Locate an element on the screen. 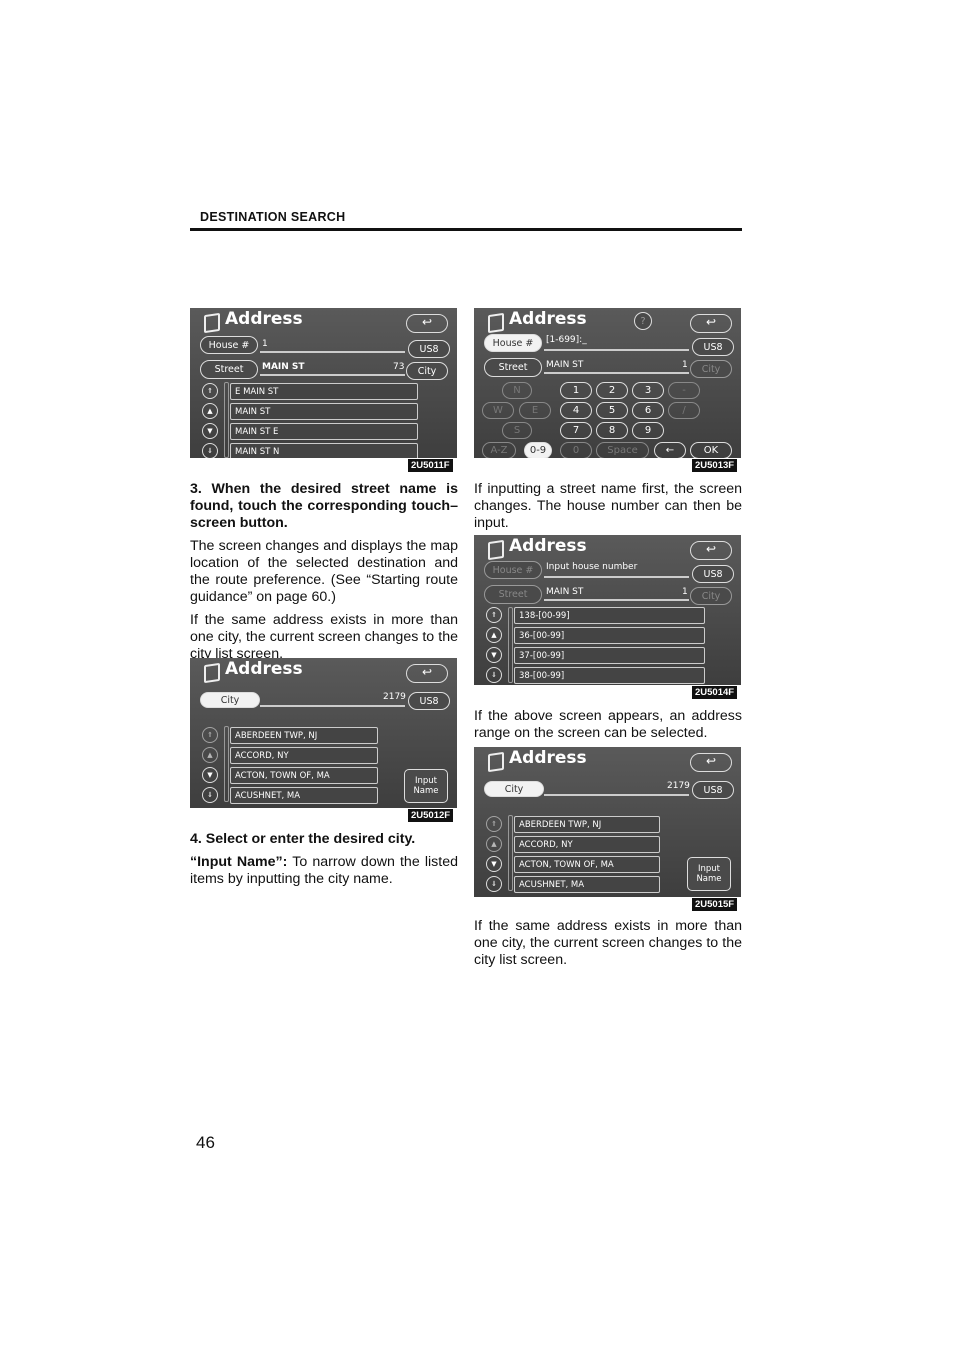 This screenshot has height=1358, width=960. header-rule is located at coordinates (466, 229).